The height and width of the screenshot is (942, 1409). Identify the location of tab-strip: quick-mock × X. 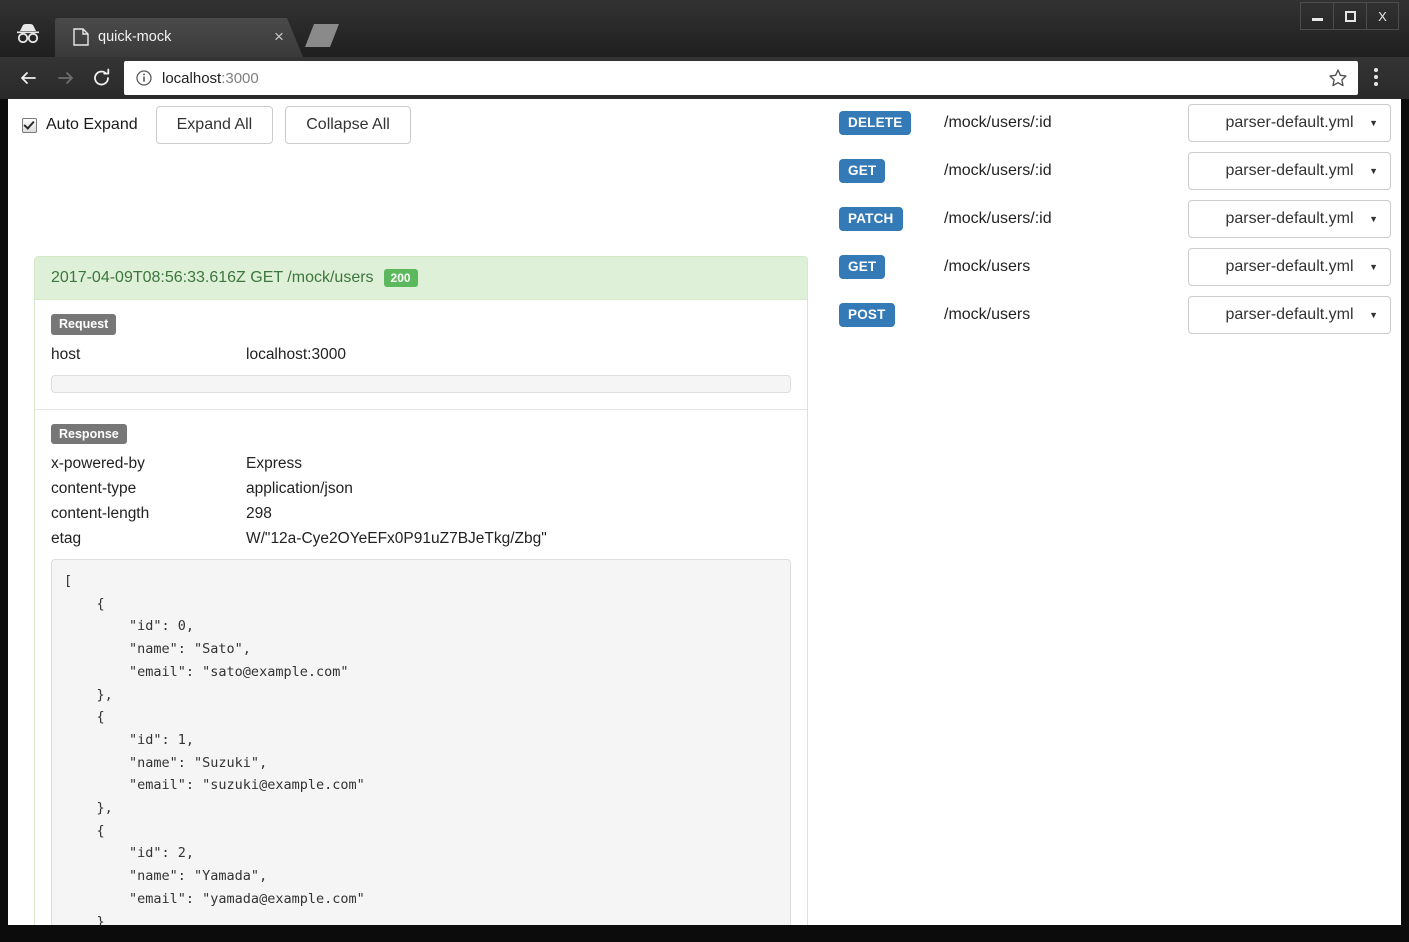
(704, 28).